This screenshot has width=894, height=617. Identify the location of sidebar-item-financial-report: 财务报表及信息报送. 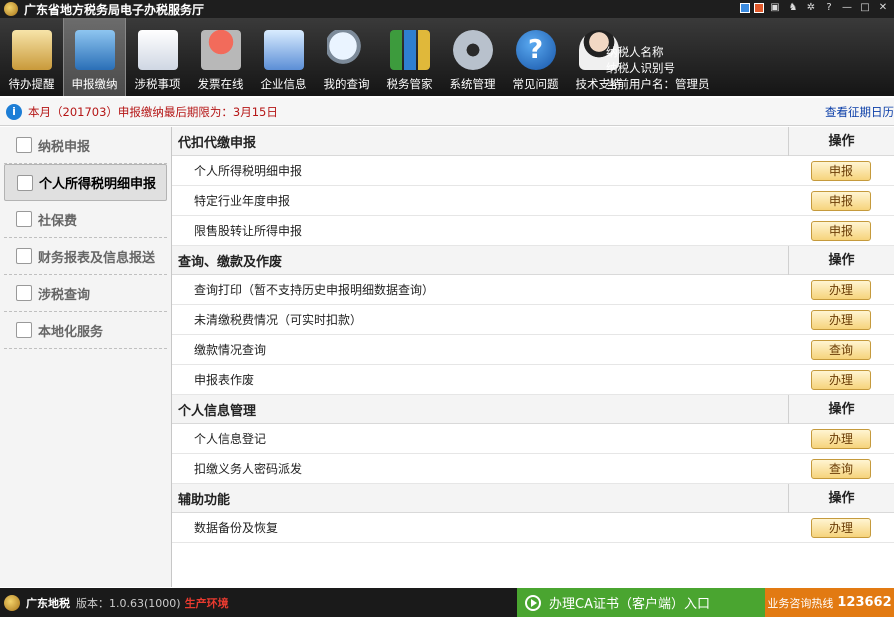
(85, 256).